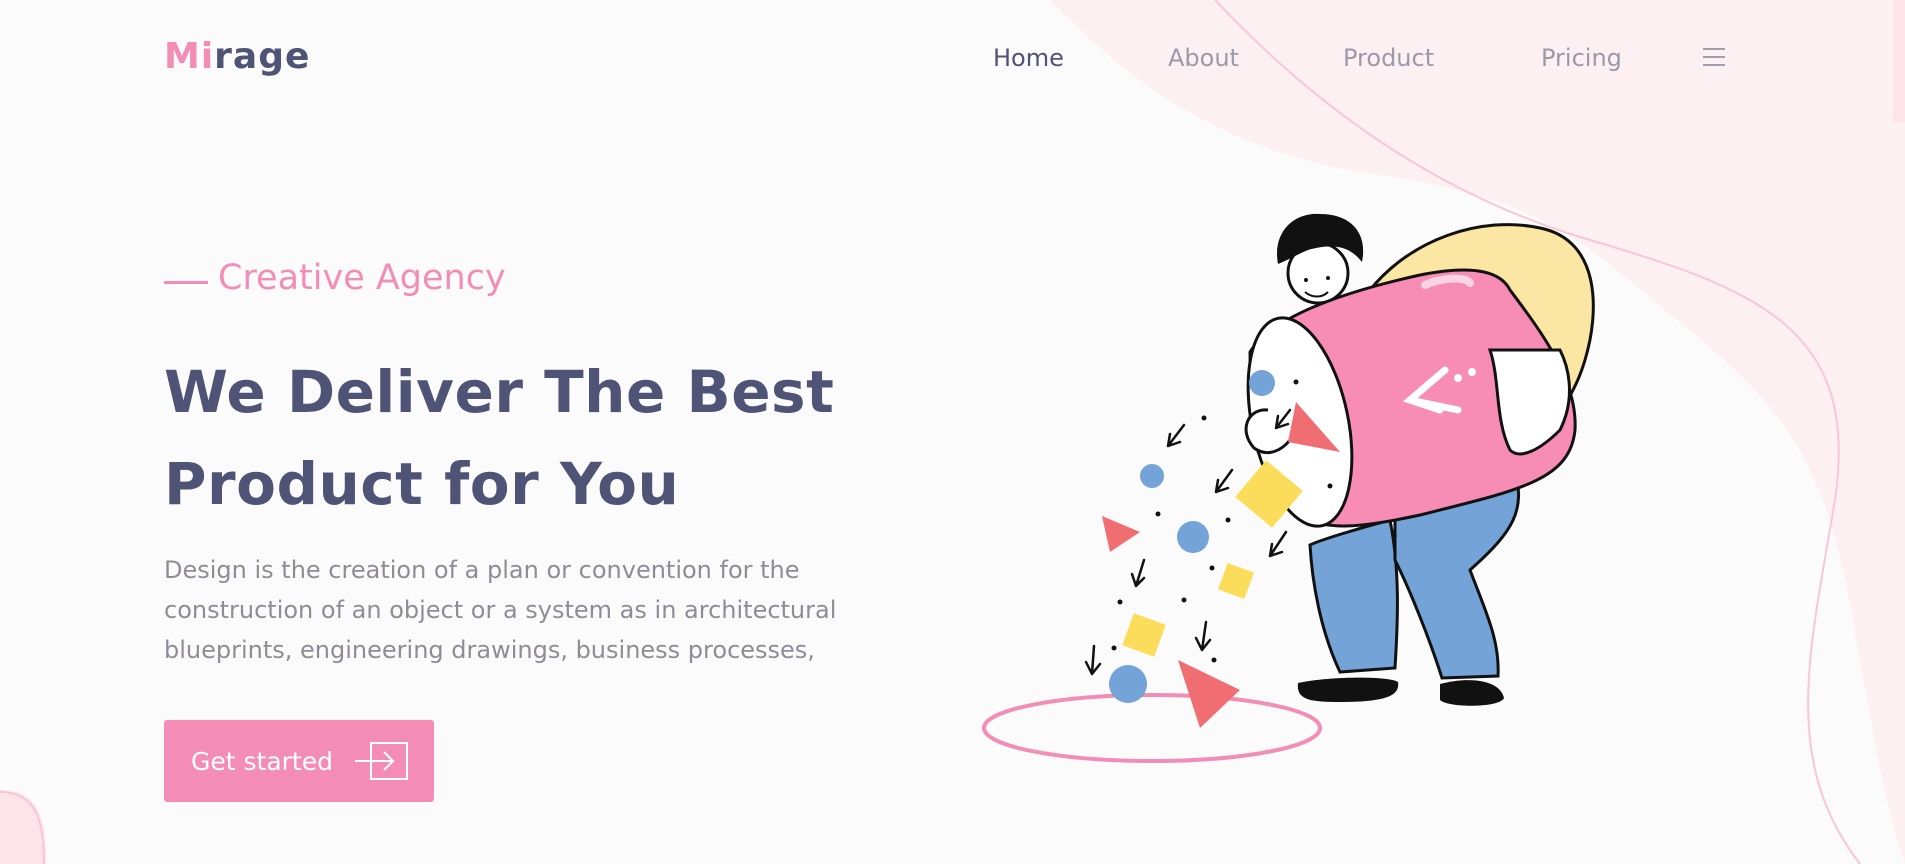  Describe the element at coordinates (1028, 58) in the screenshot. I see `nav-item-home: Home` at that location.